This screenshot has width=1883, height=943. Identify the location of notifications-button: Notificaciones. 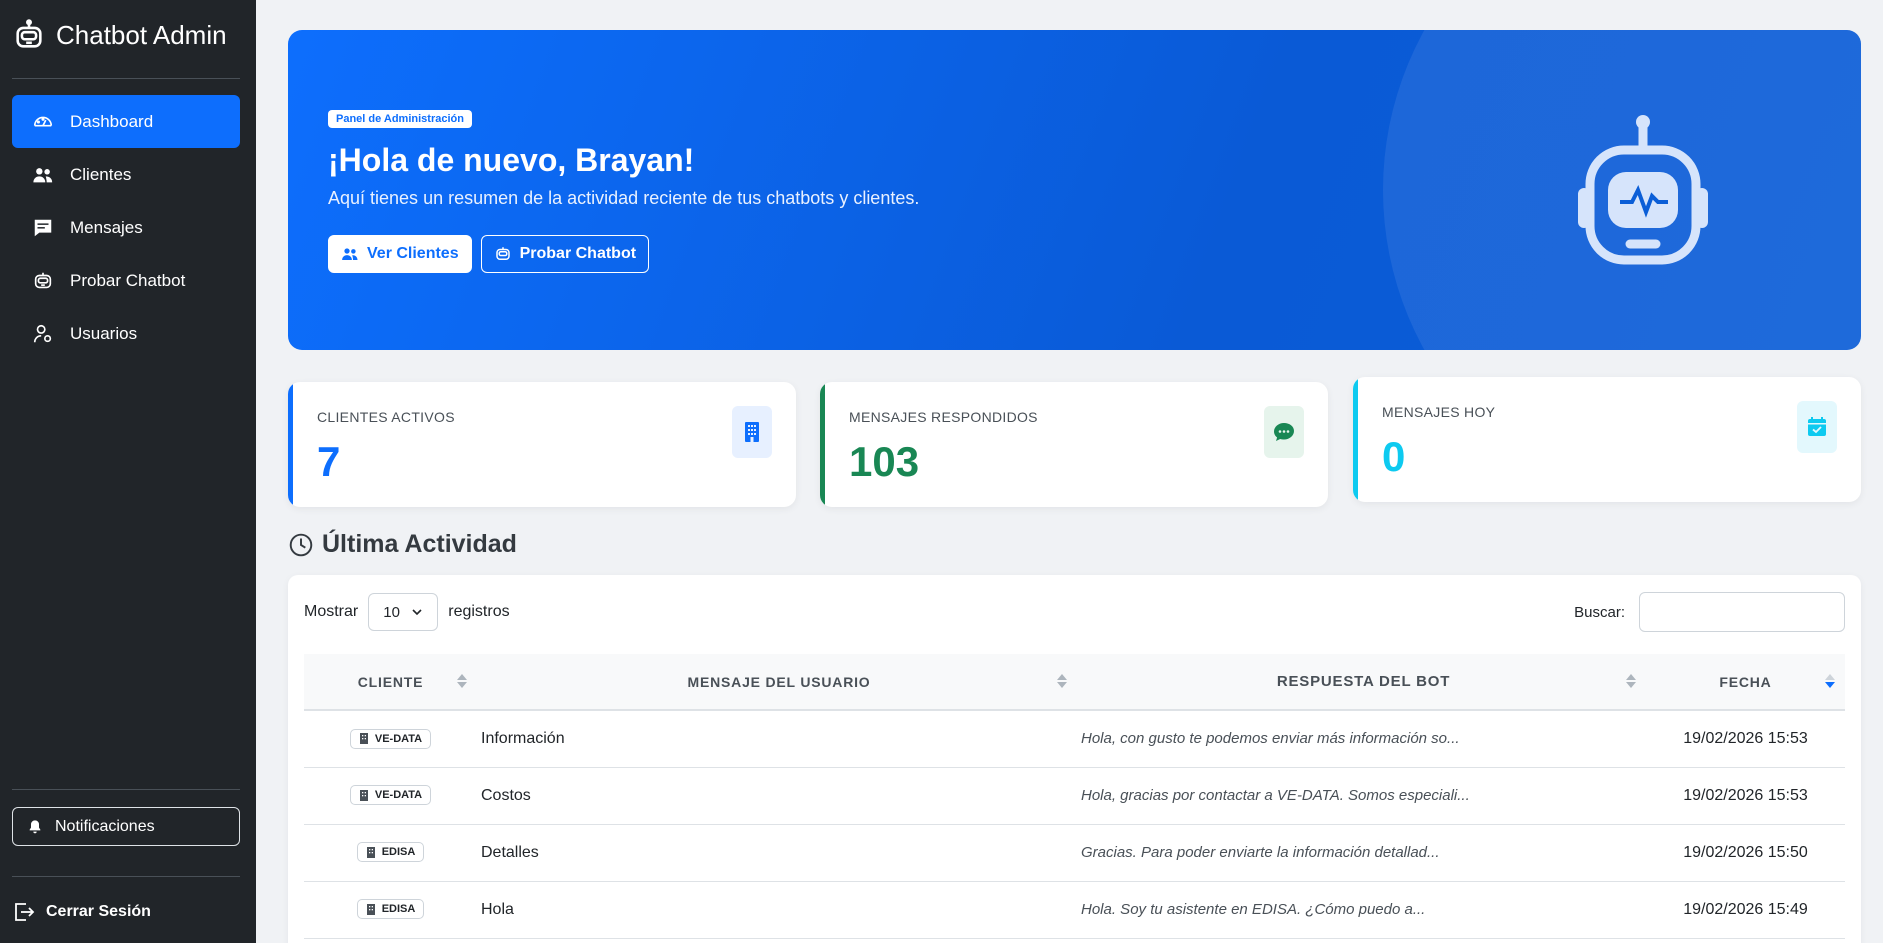
(126, 826).